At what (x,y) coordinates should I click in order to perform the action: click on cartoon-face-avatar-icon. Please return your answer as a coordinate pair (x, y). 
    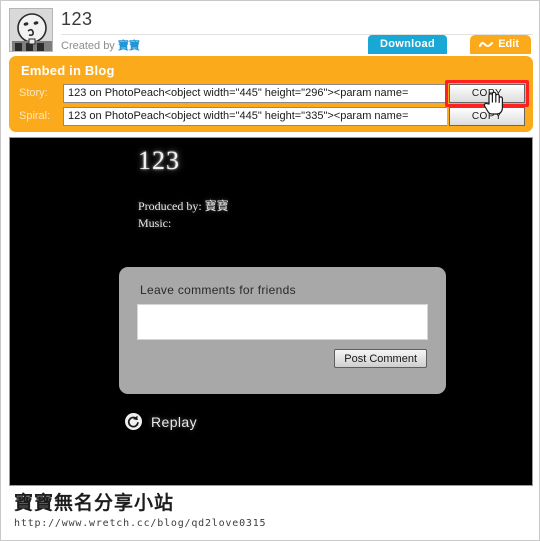
    Looking at the image, I should click on (31, 30).